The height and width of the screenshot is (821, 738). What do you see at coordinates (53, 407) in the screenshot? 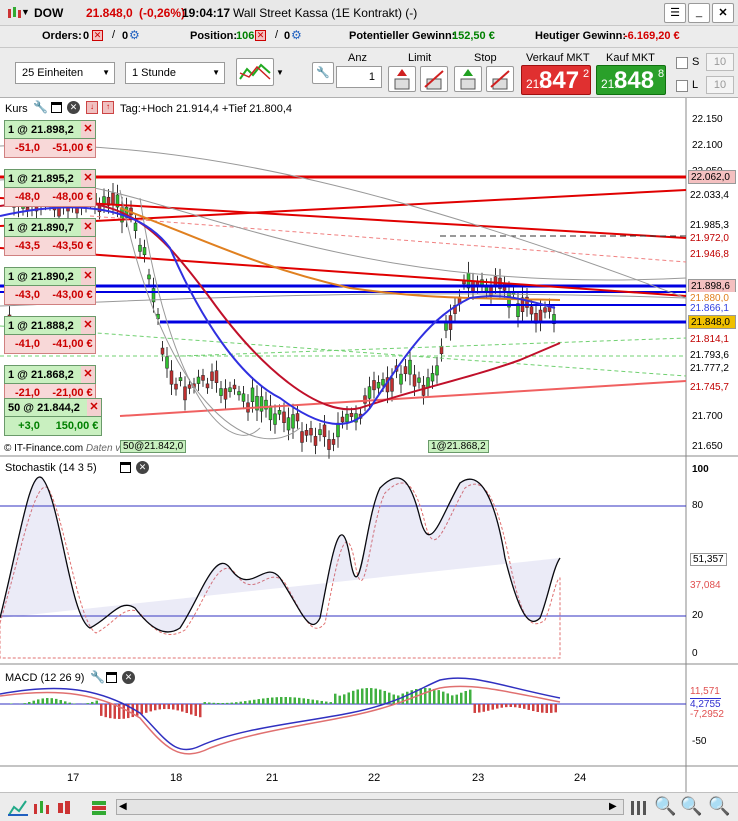
I see `position-label: 50 @ 21.844,2 ✕` at bounding box center [53, 407].